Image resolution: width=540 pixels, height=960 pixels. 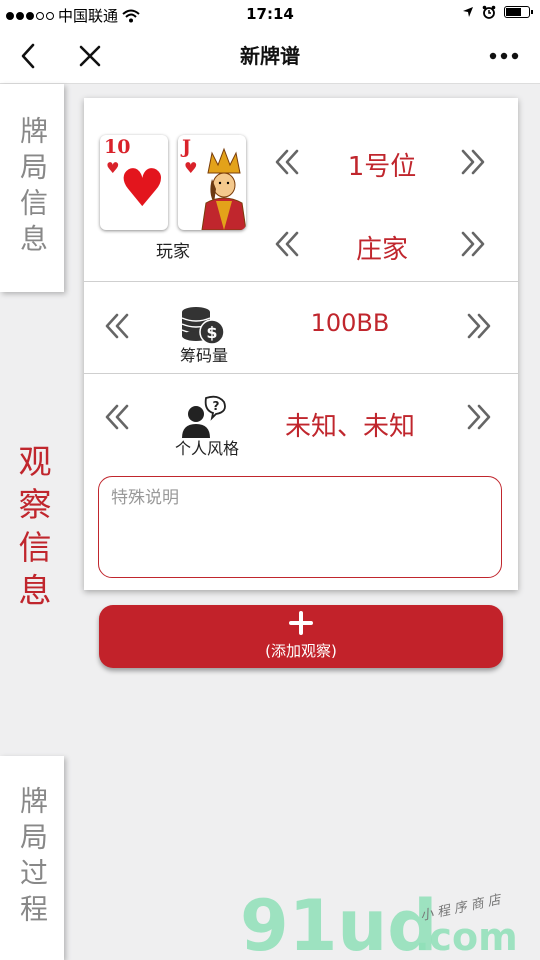 What do you see at coordinates (518, 12) in the screenshot?
I see `battery-icon` at bounding box center [518, 12].